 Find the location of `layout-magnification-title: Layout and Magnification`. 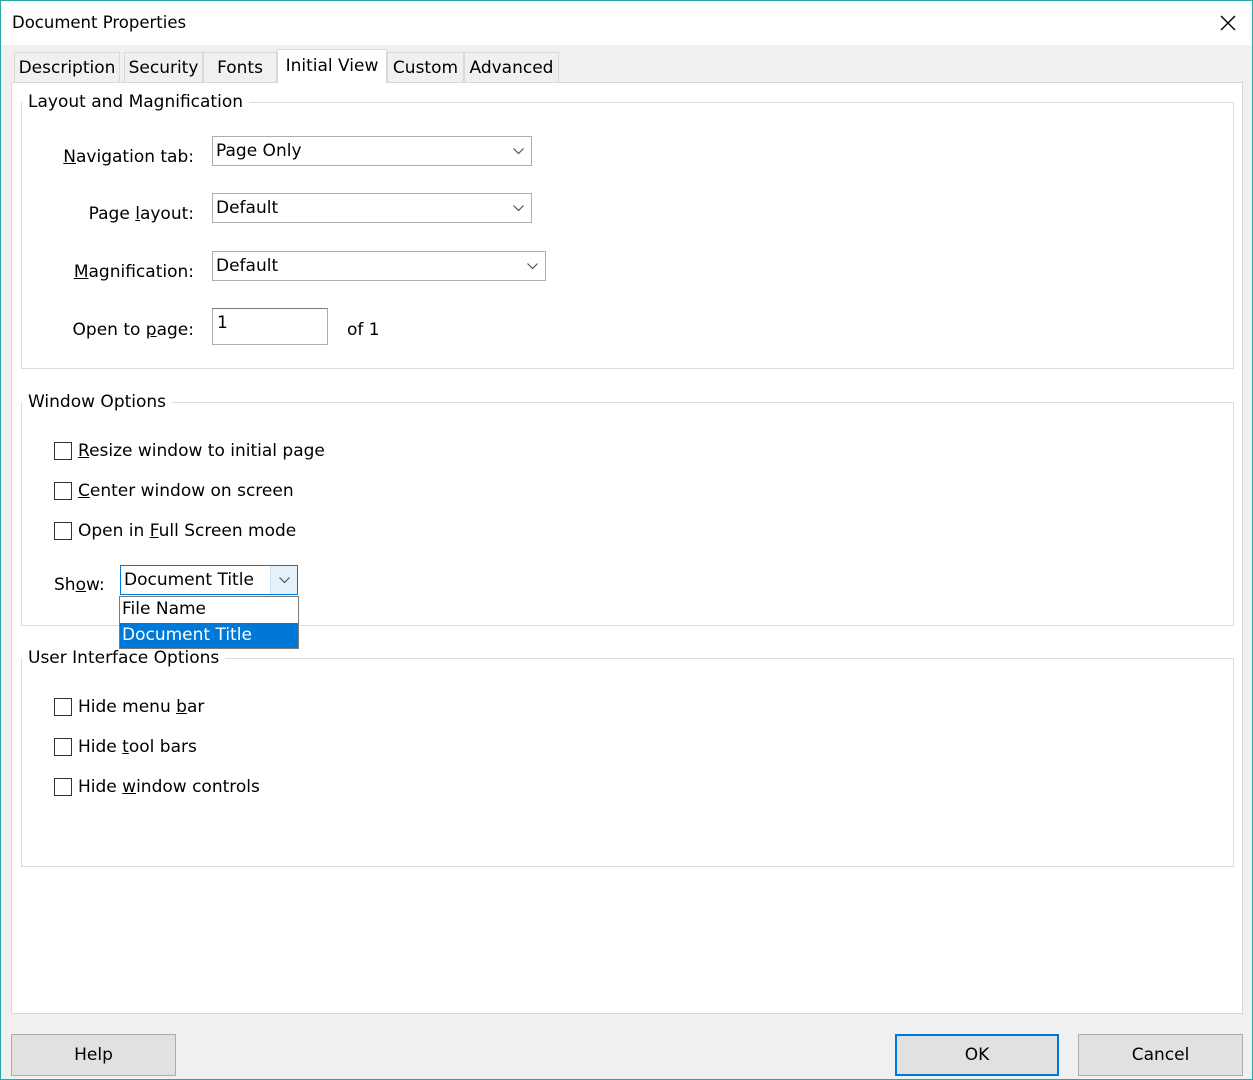

layout-magnification-title: Layout and Magnification is located at coordinates (135, 102).